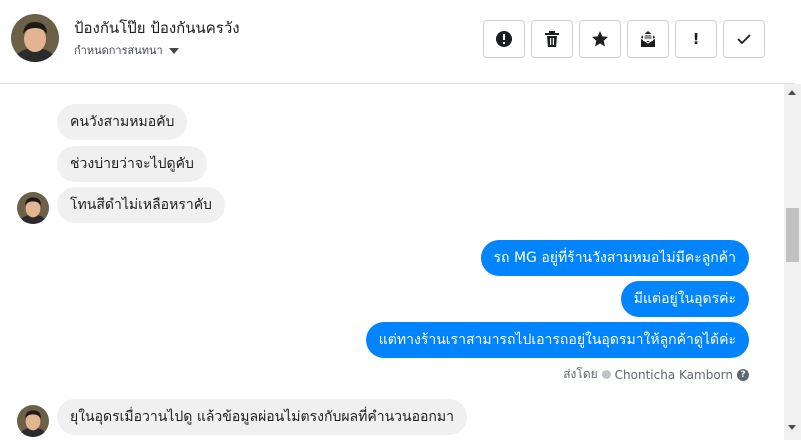  I want to click on trash-icon, so click(552, 39).